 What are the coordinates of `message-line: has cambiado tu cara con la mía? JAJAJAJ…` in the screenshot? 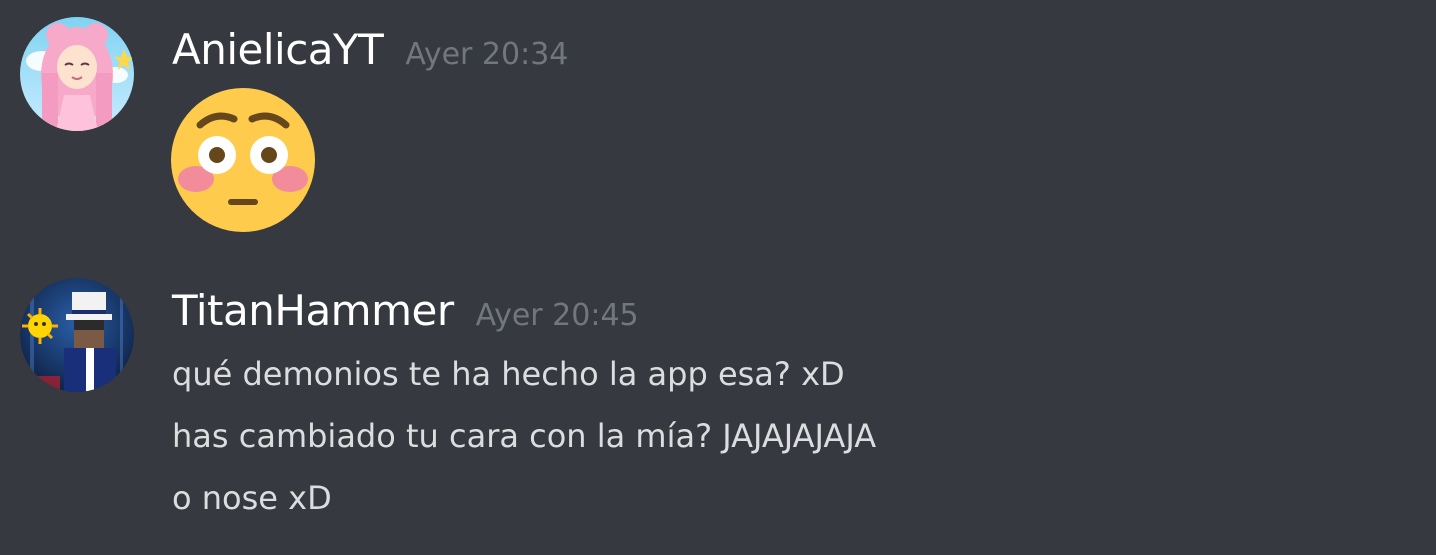 It's located at (524, 436).